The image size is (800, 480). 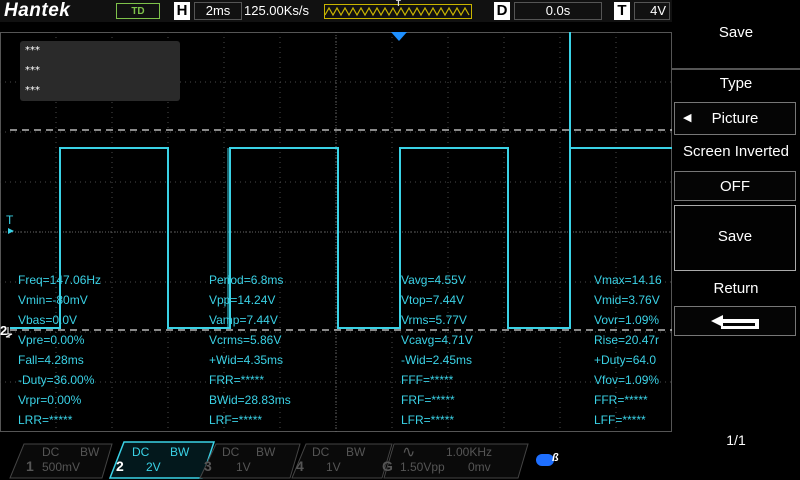 What do you see at coordinates (428, 400) in the screenshot?
I see `measurement-col3-item: FRF=*****` at bounding box center [428, 400].